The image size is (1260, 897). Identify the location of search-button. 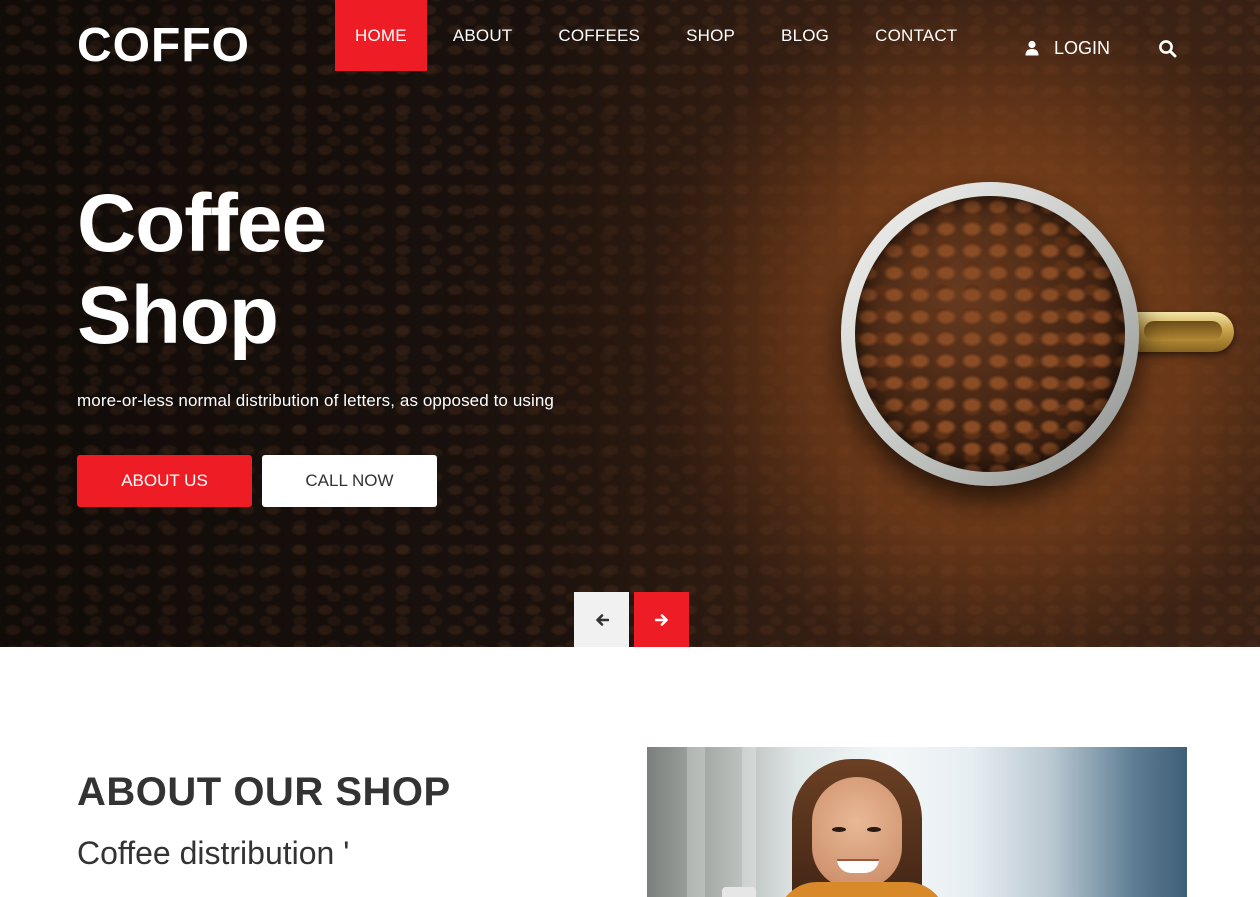
(1168, 49).